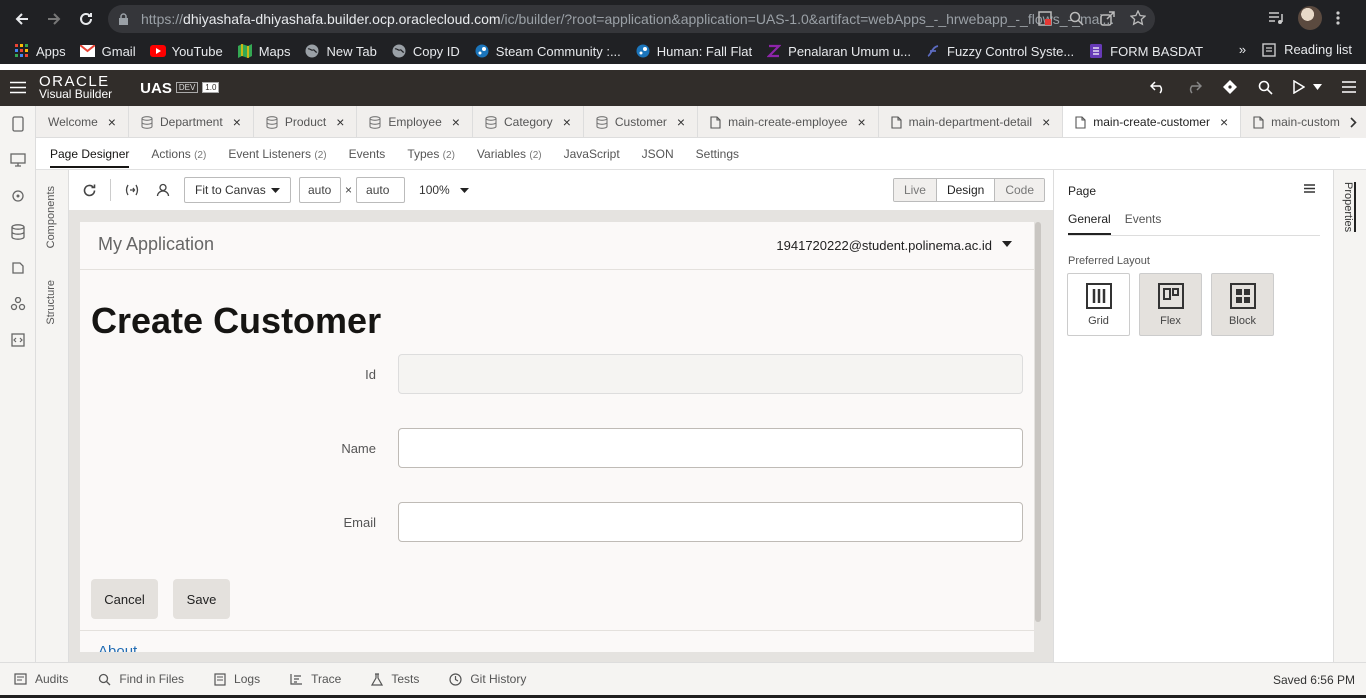 The image size is (1366, 698). What do you see at coordinates (966, 190) in the screenshot?
I see `mode-design-button: Design` at bounding box center [966, 190].